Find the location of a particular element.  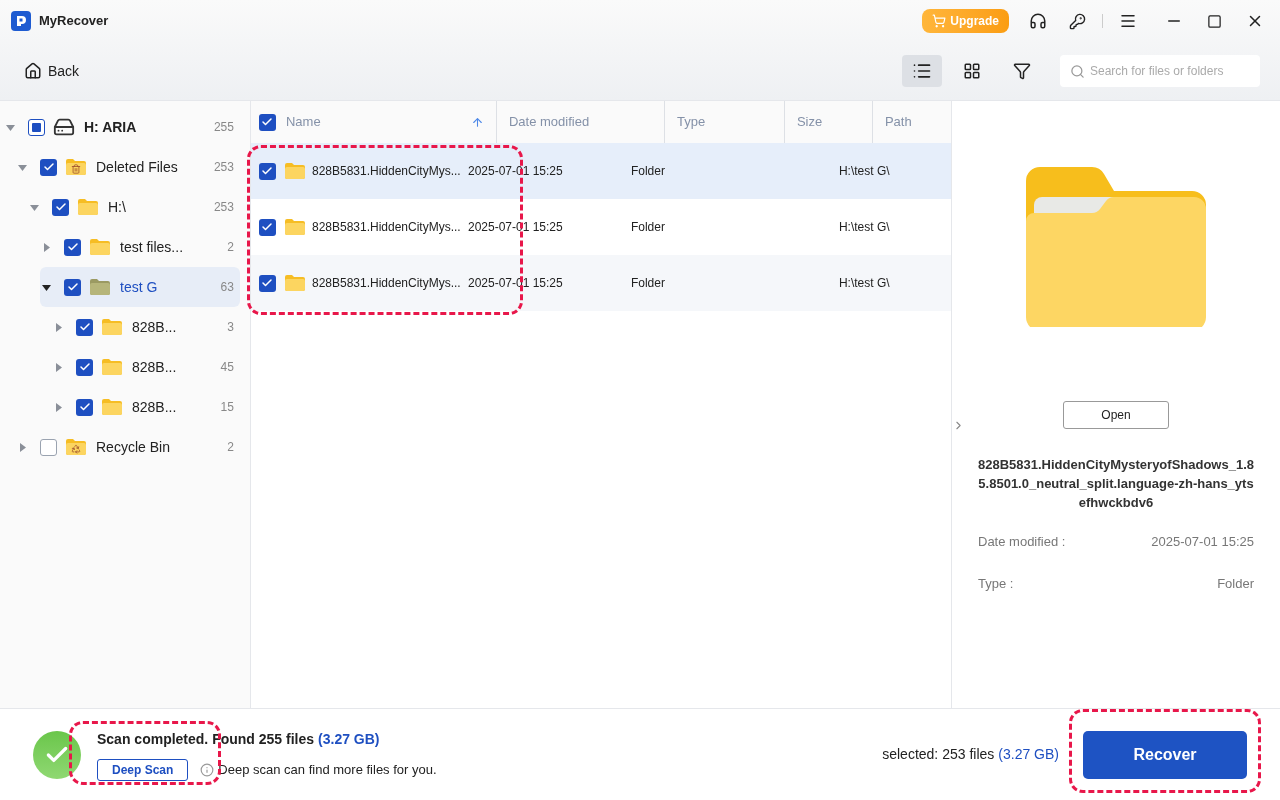

home-icon is located at coordinates (33, 71).